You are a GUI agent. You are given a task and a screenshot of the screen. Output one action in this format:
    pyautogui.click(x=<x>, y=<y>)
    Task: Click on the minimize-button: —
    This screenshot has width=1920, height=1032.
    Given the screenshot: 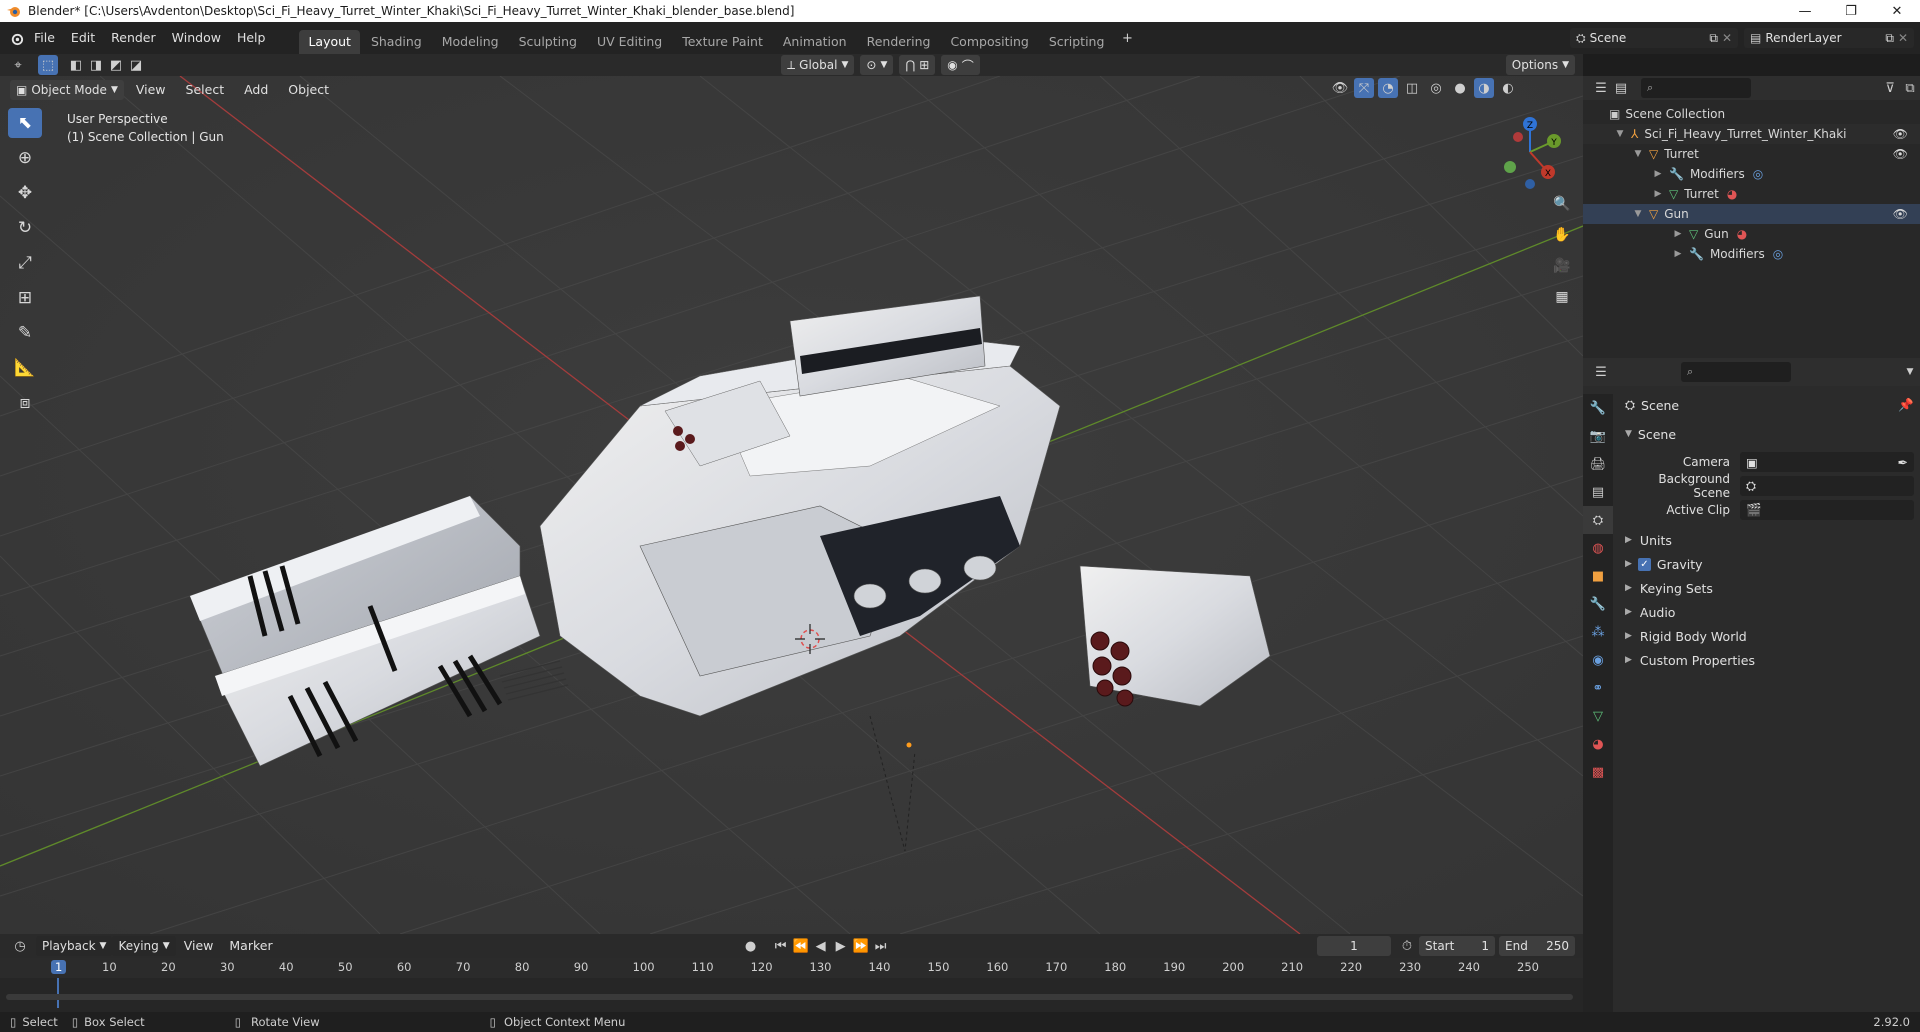 What is the action you would take?
    pyautogui.click(x=1805, y=11)
    